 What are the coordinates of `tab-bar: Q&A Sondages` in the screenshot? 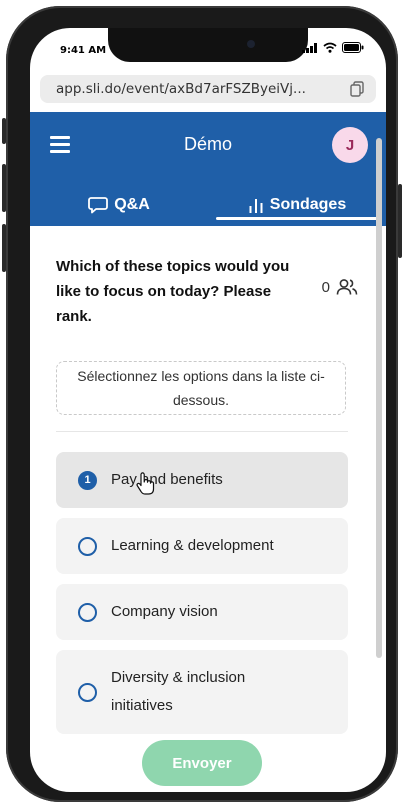 It's located at (208, 205).